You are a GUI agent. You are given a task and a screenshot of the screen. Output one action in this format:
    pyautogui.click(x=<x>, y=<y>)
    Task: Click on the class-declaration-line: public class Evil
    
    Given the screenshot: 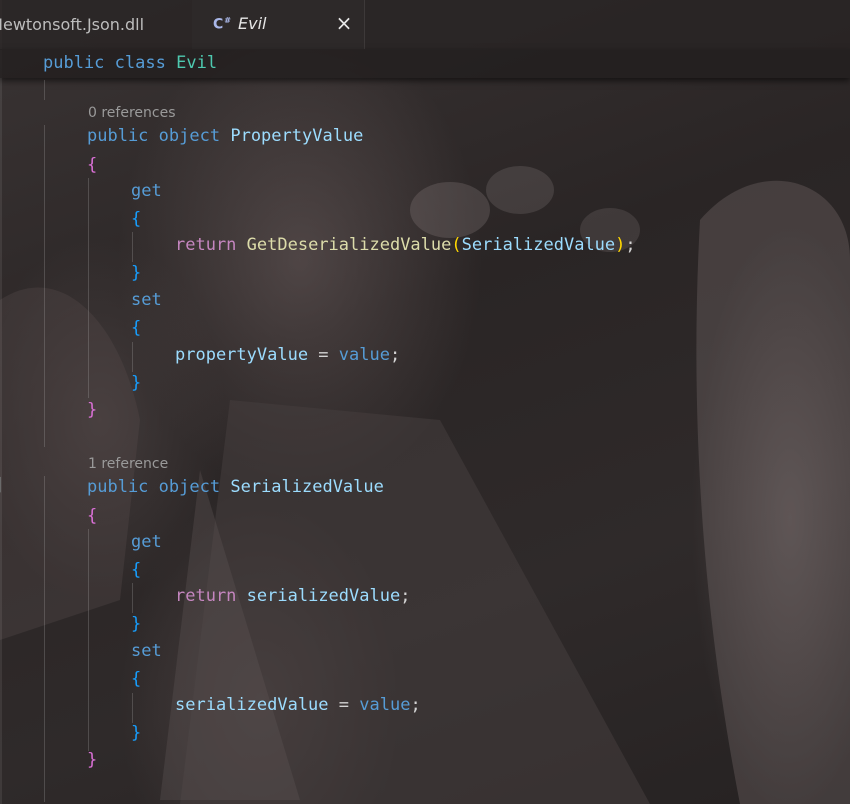 What is the action you would take?
    pyautogui.click(x=130, y=63)
    